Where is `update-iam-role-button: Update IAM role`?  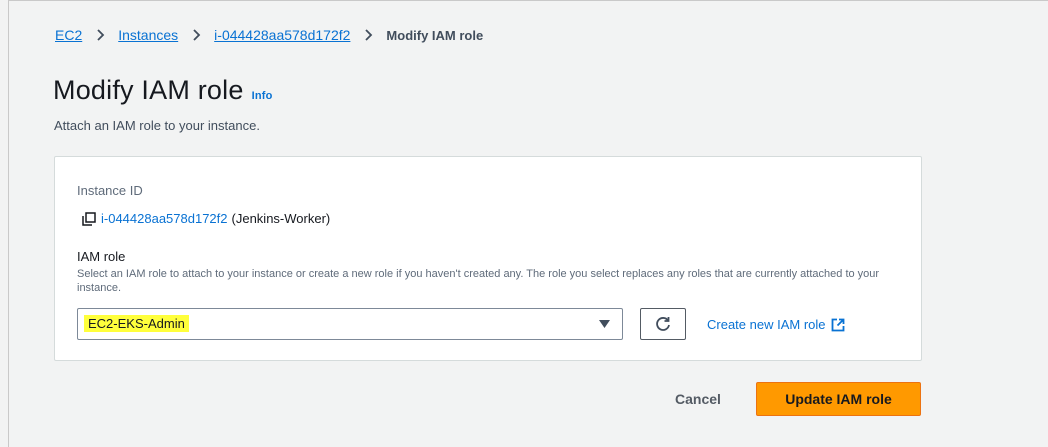
update-iam-role-button: Update IAM role is located at coordinates (838, 399).